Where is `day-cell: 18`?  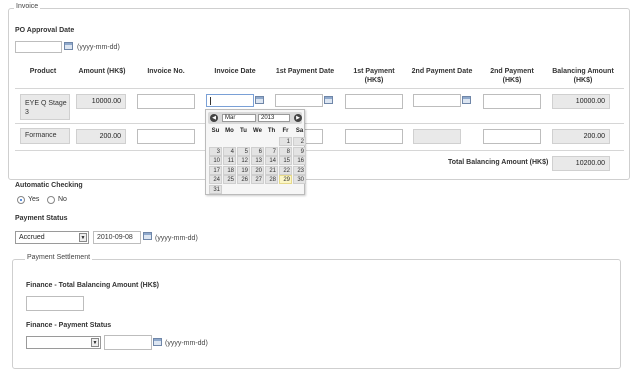
day-cell: 18 is located at coordinates (229, 170).